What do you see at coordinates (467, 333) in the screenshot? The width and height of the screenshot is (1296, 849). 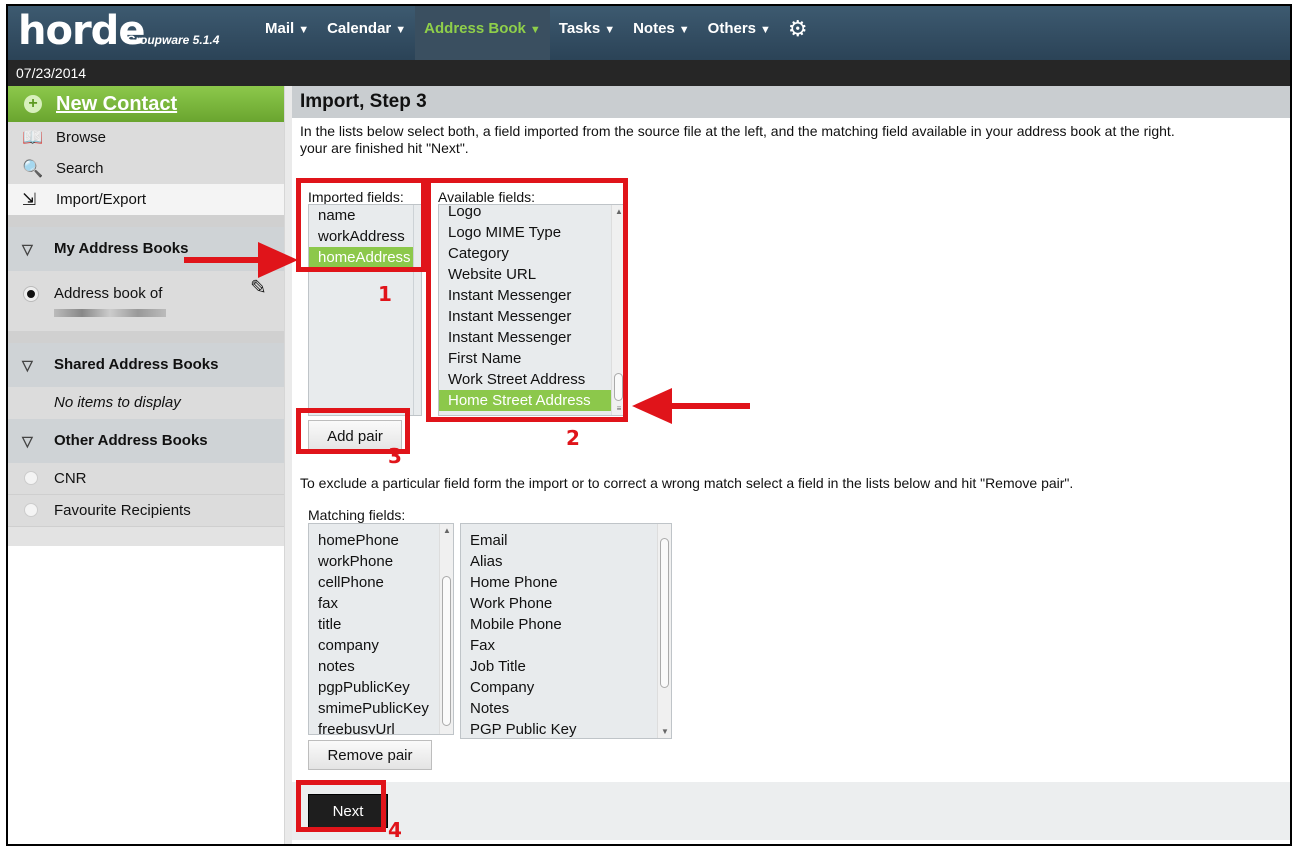 I see `annotation-arrows` at bounding box center [467, 333].